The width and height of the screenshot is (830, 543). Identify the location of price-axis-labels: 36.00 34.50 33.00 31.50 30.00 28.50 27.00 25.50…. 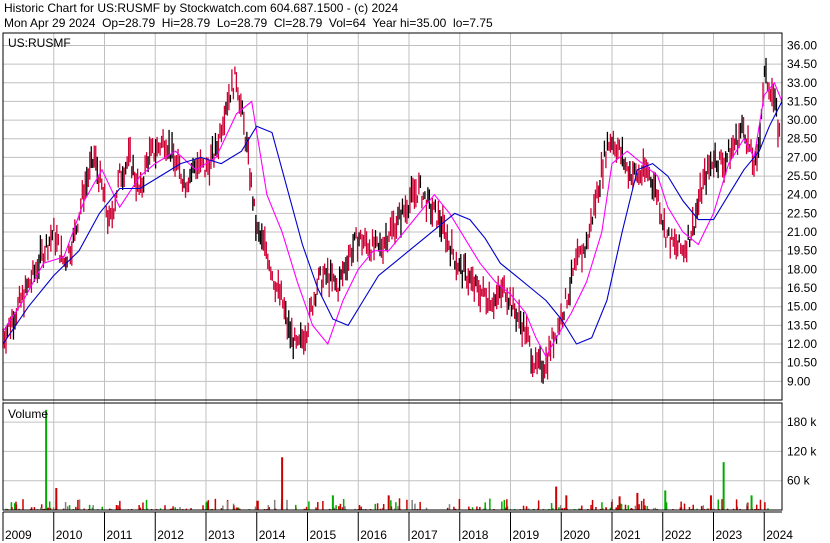
(802, 213).